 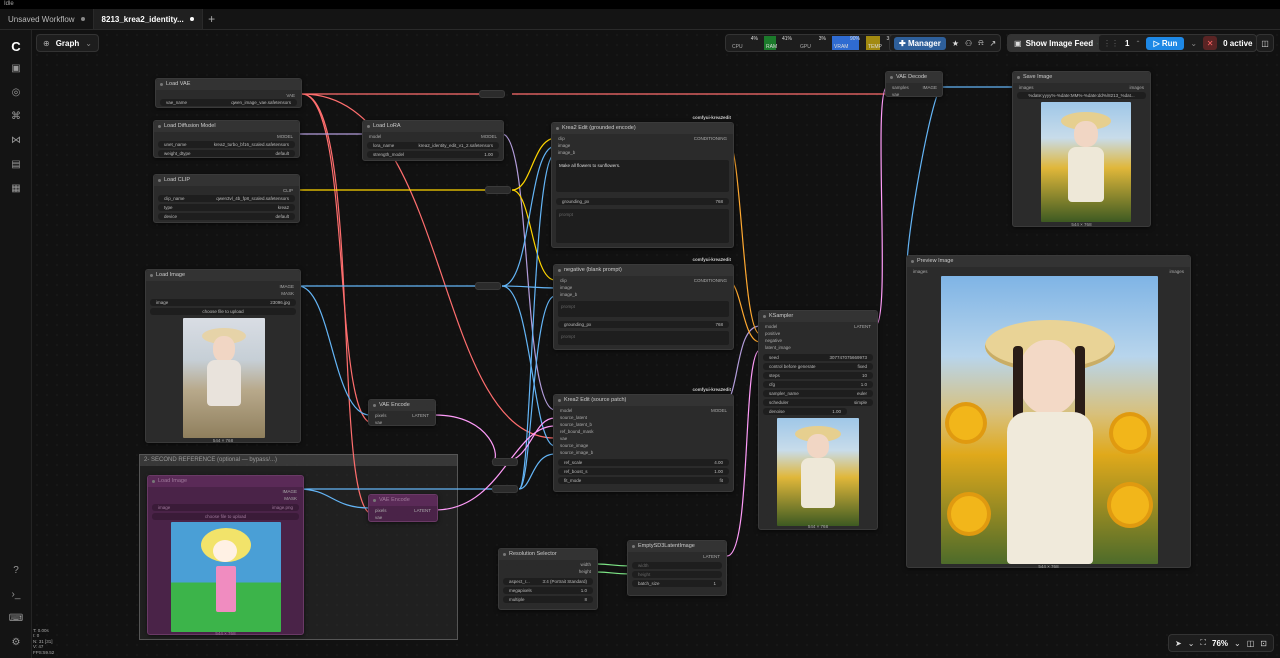 I want to click on reroute-image, so click(x=488, y=286).